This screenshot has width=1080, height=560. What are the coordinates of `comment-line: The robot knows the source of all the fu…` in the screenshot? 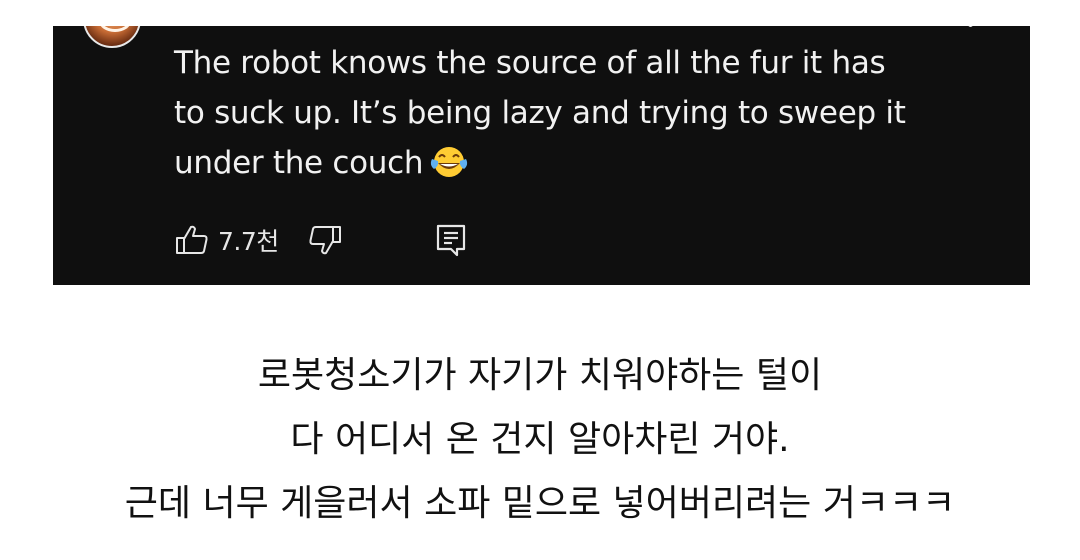 It's located at (530, 63).